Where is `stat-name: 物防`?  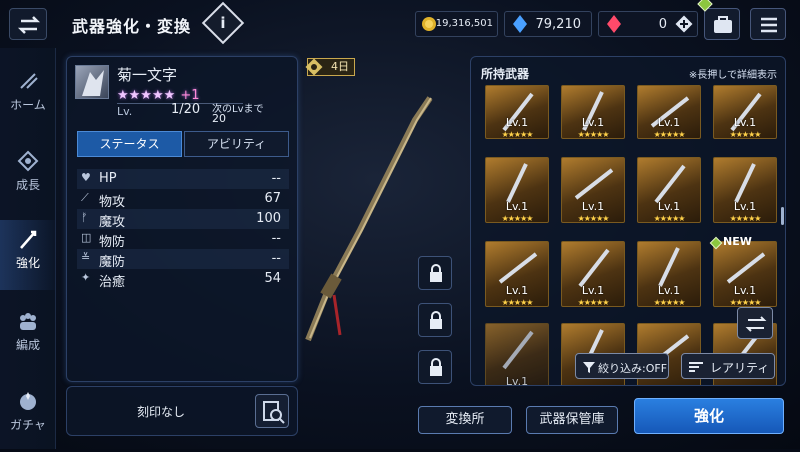
stat-name: 物防 is located at coordinates (112, 242).